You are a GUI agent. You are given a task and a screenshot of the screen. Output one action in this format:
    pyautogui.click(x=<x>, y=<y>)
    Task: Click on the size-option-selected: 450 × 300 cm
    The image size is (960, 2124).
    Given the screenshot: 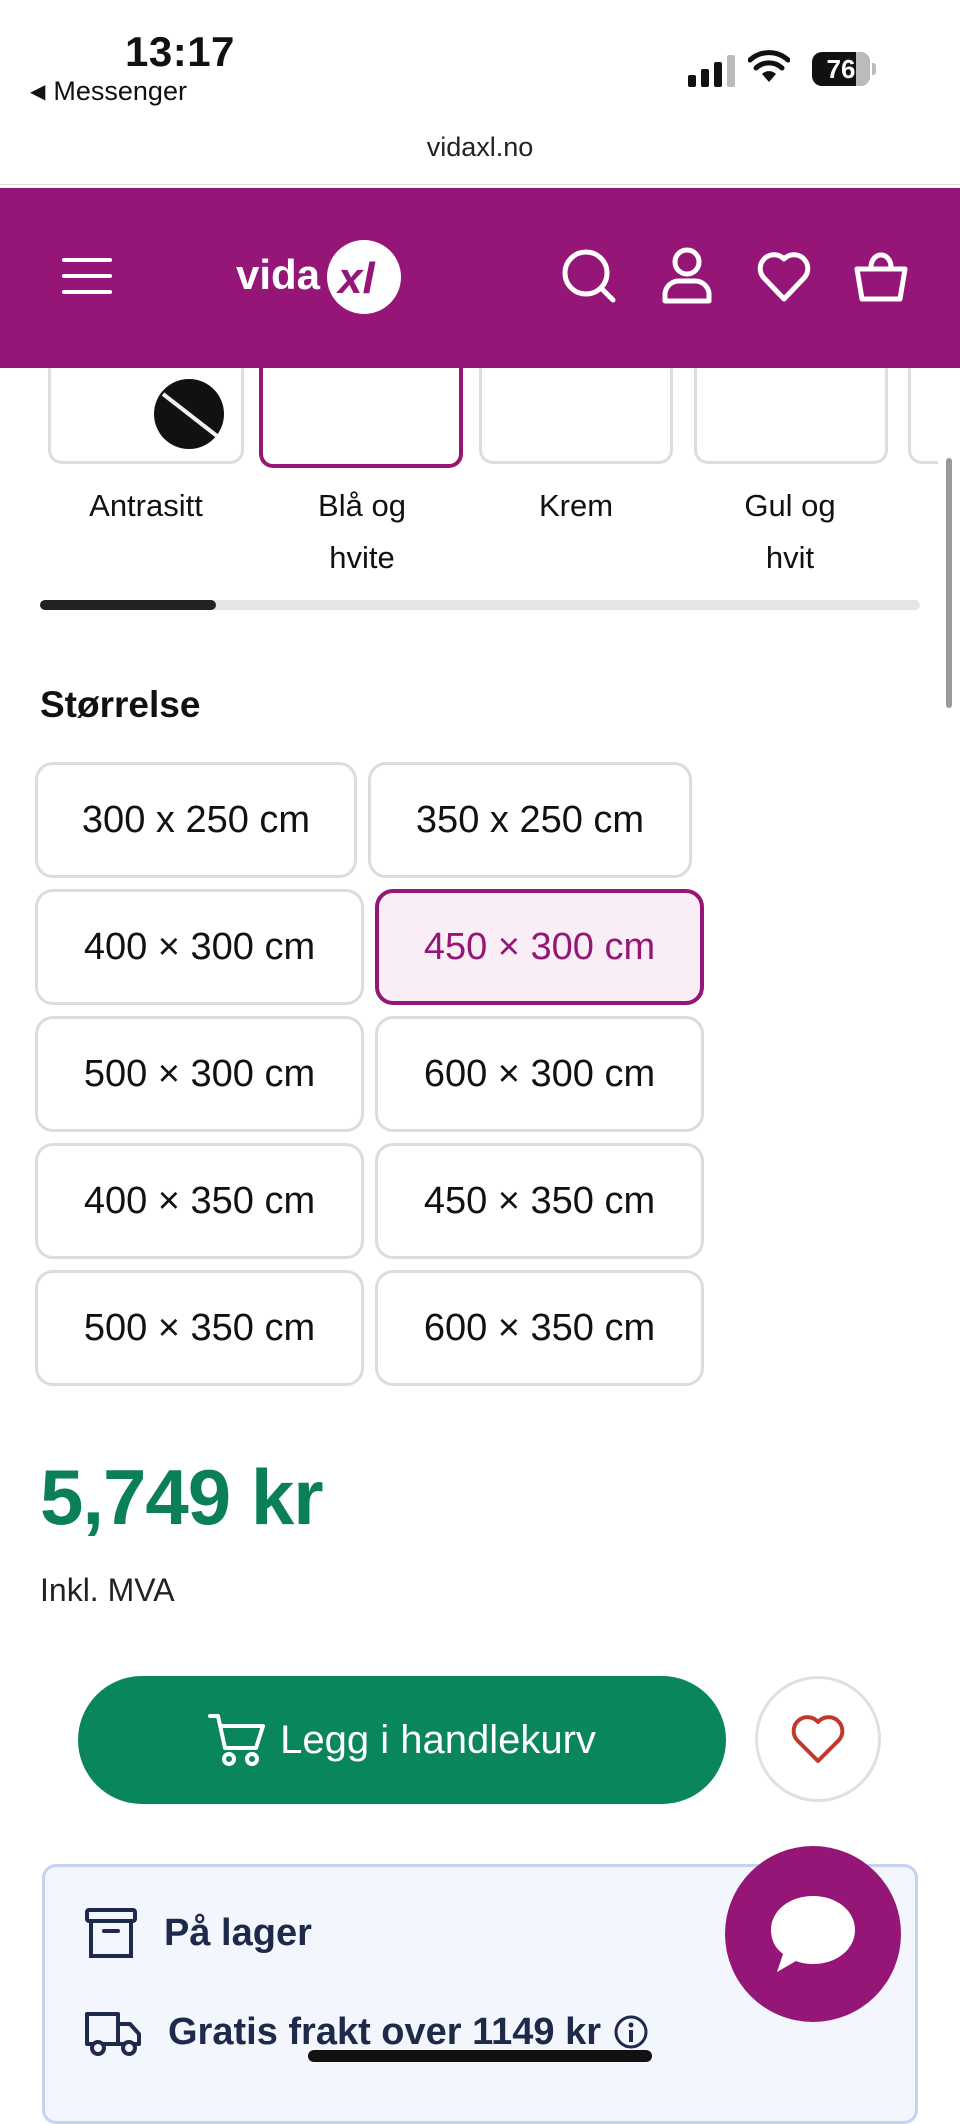 What is the action you would take?
    pyautogui.click(x=539, y=947)
    